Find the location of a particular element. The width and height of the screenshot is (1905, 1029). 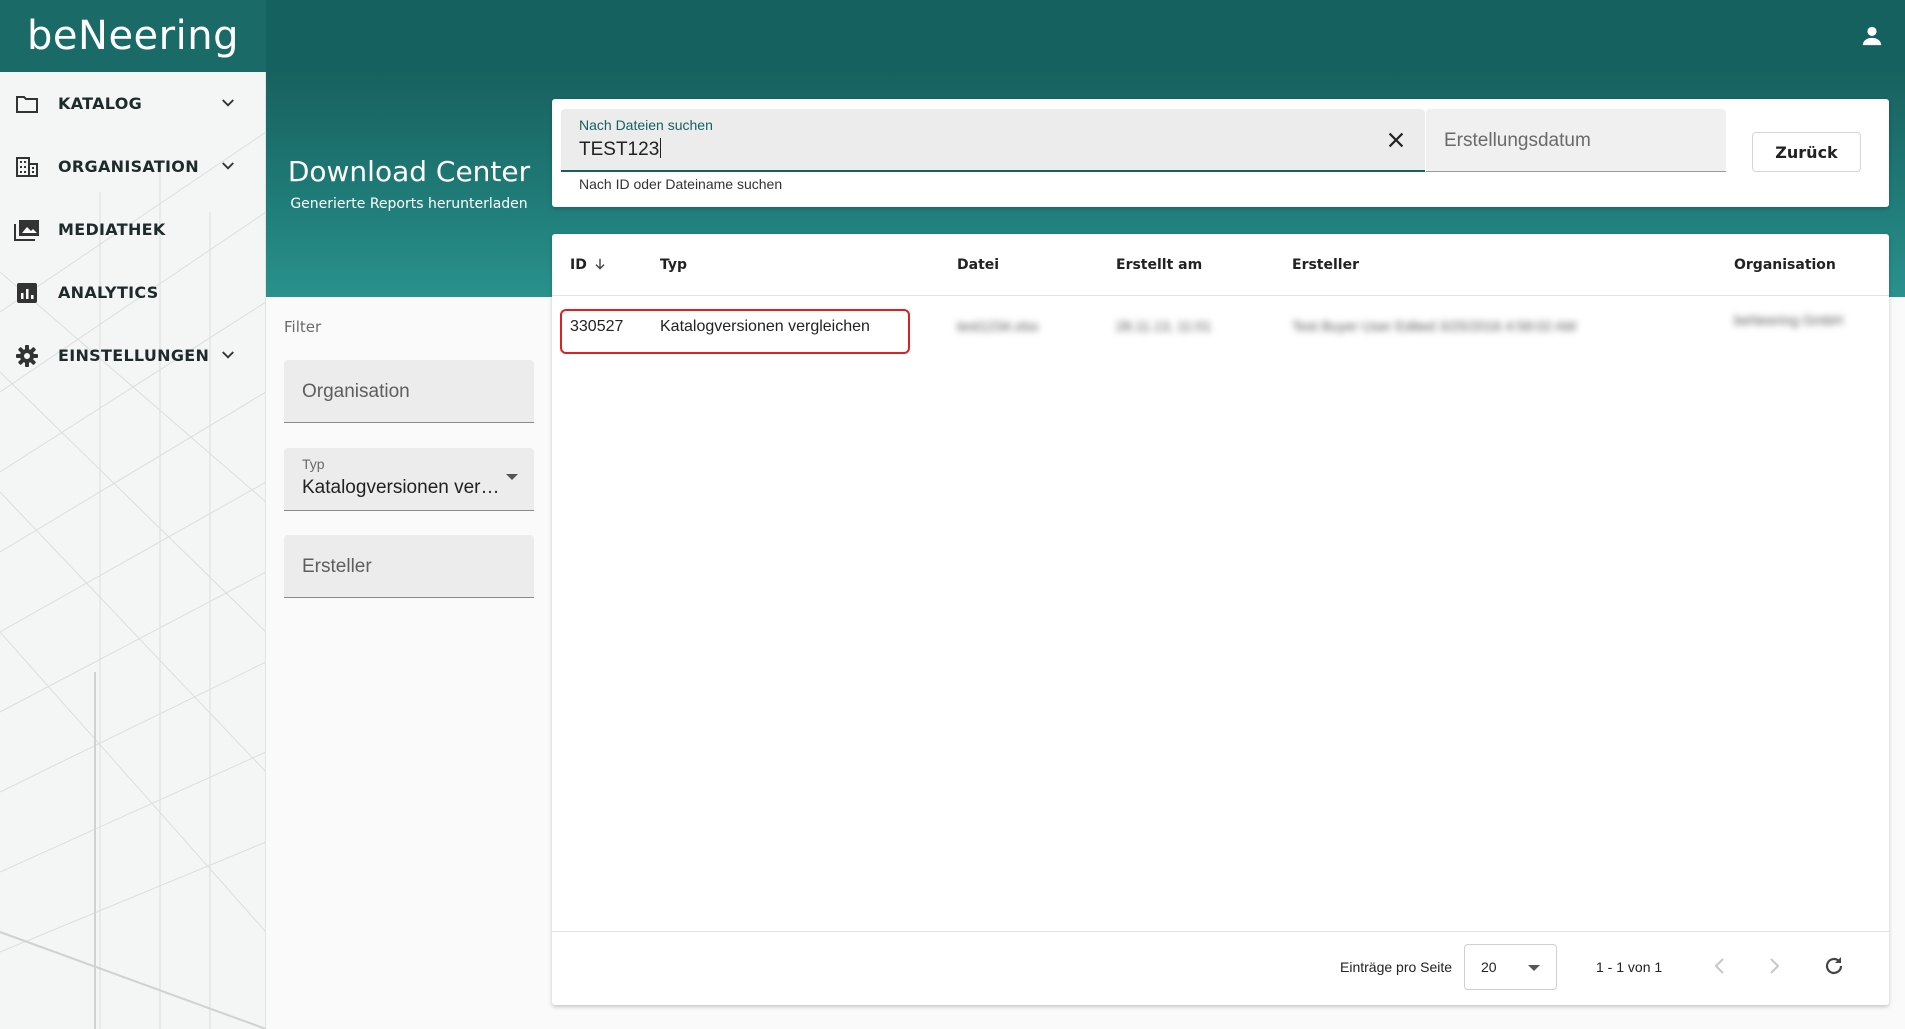

row-highlight-box is located at coordinates (735, 331).